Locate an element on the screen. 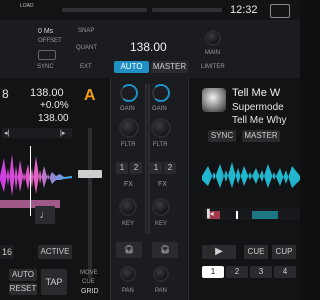 The height and width of the screenshot is (300, 320). fx2-button-left: 2 is located at coordinates (136, 168).